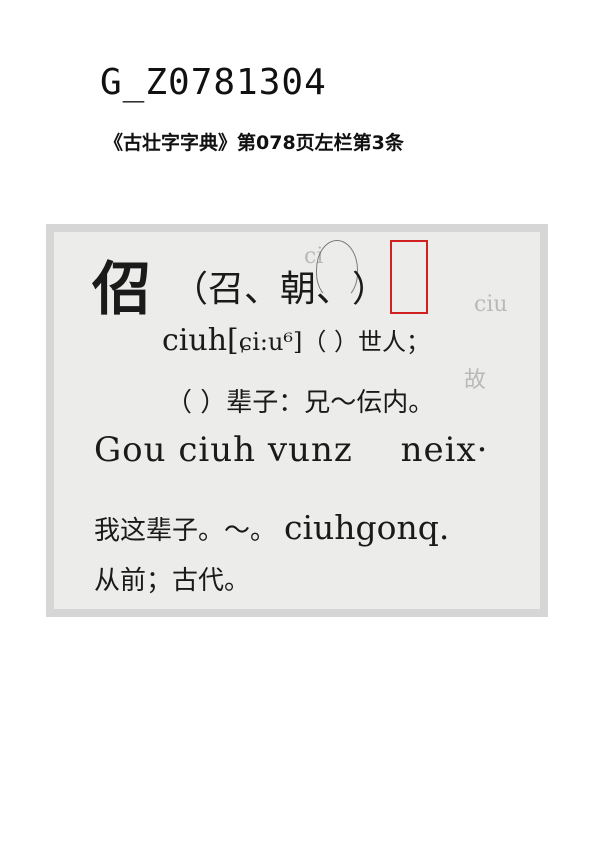  What do you see at coordinates (361, 342) in the screenshot?
I see `pron-suffix: ]（ ）世人；` at bounding box center [361, 342].